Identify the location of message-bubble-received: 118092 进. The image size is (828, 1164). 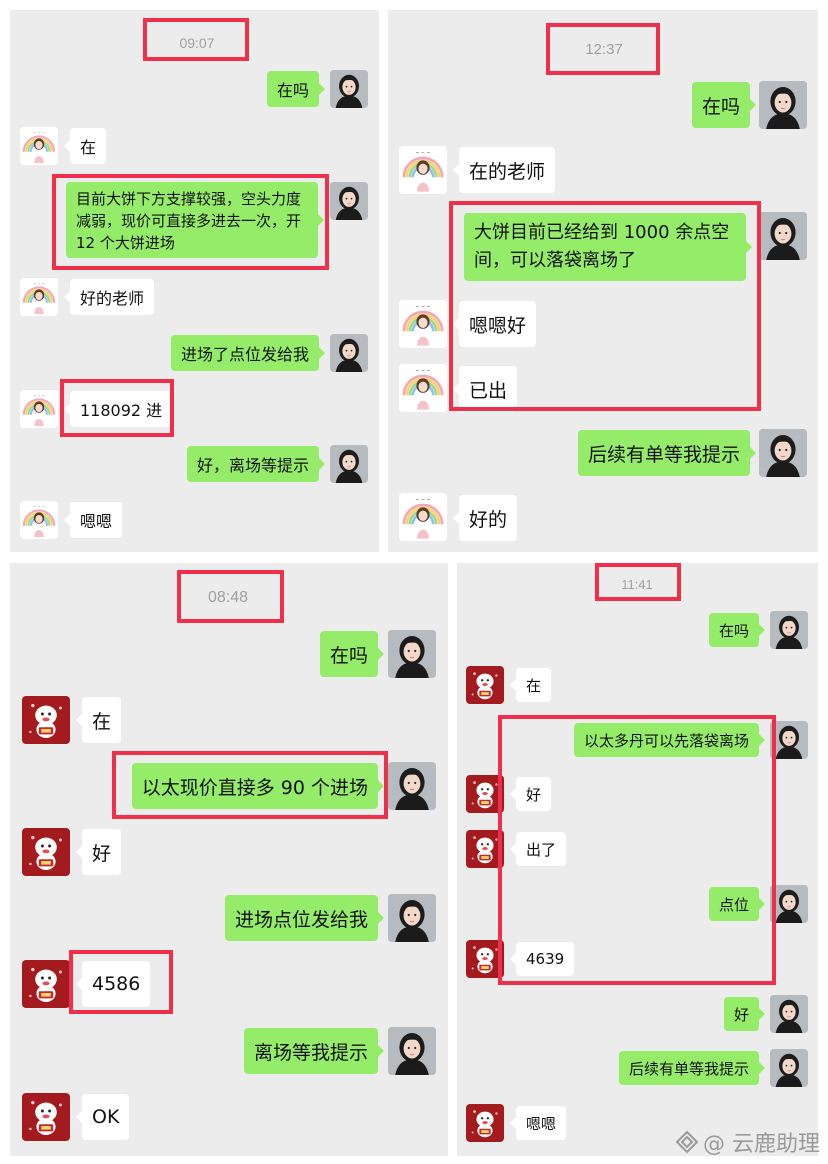
(118, 409).